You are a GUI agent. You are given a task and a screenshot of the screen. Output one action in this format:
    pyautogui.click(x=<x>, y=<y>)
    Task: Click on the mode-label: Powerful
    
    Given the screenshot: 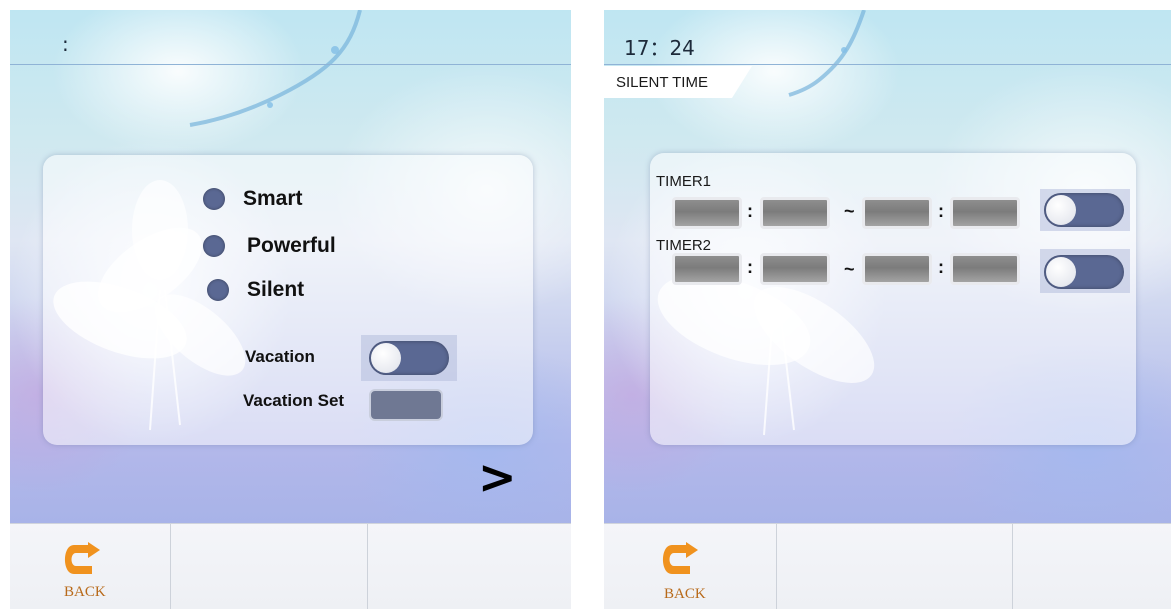 What is the action you would take?
    pyautogui.click(x=291, y=245)
    